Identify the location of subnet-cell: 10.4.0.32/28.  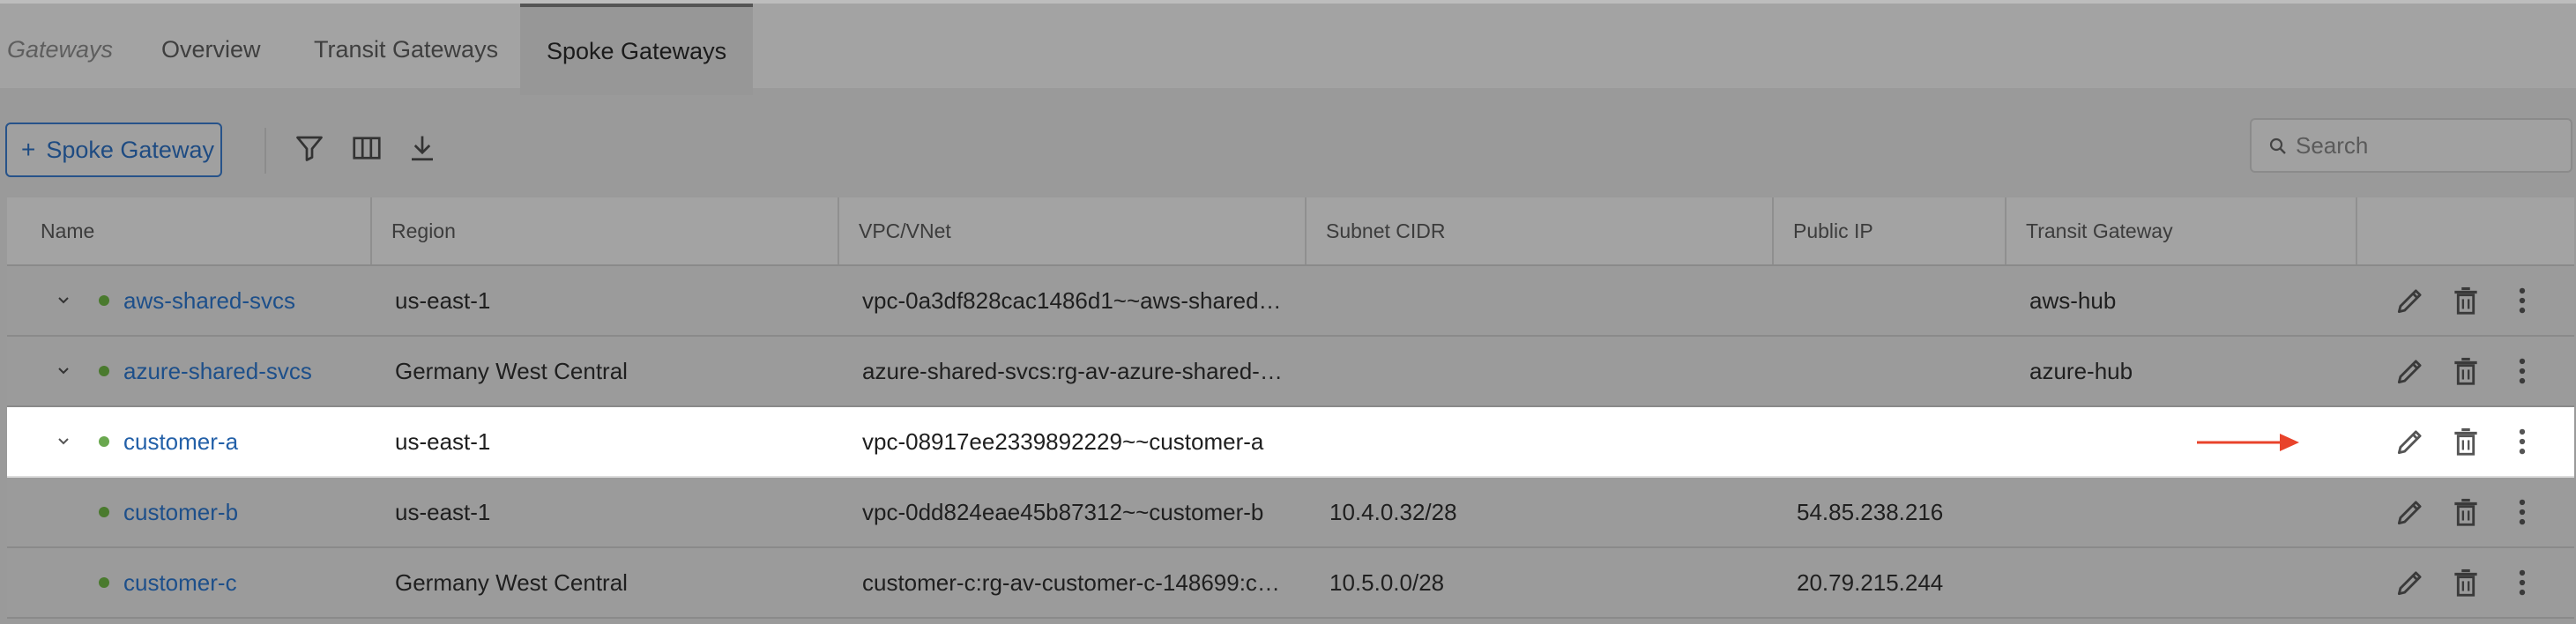
(1393, 512).